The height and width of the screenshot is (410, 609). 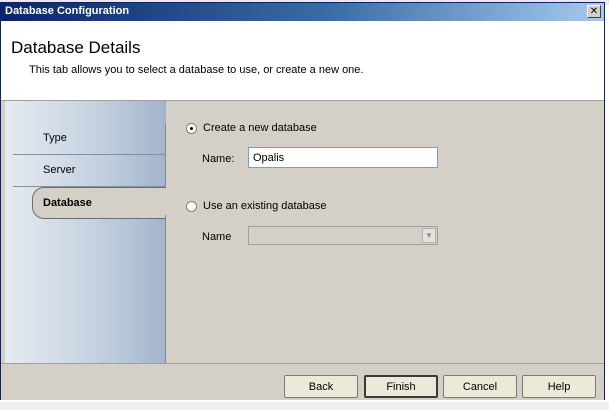 What do you see at coordinates (100, 203) in the screenshot?
I see `sidebar-item-database: Database` at bounding box center [100, 203].